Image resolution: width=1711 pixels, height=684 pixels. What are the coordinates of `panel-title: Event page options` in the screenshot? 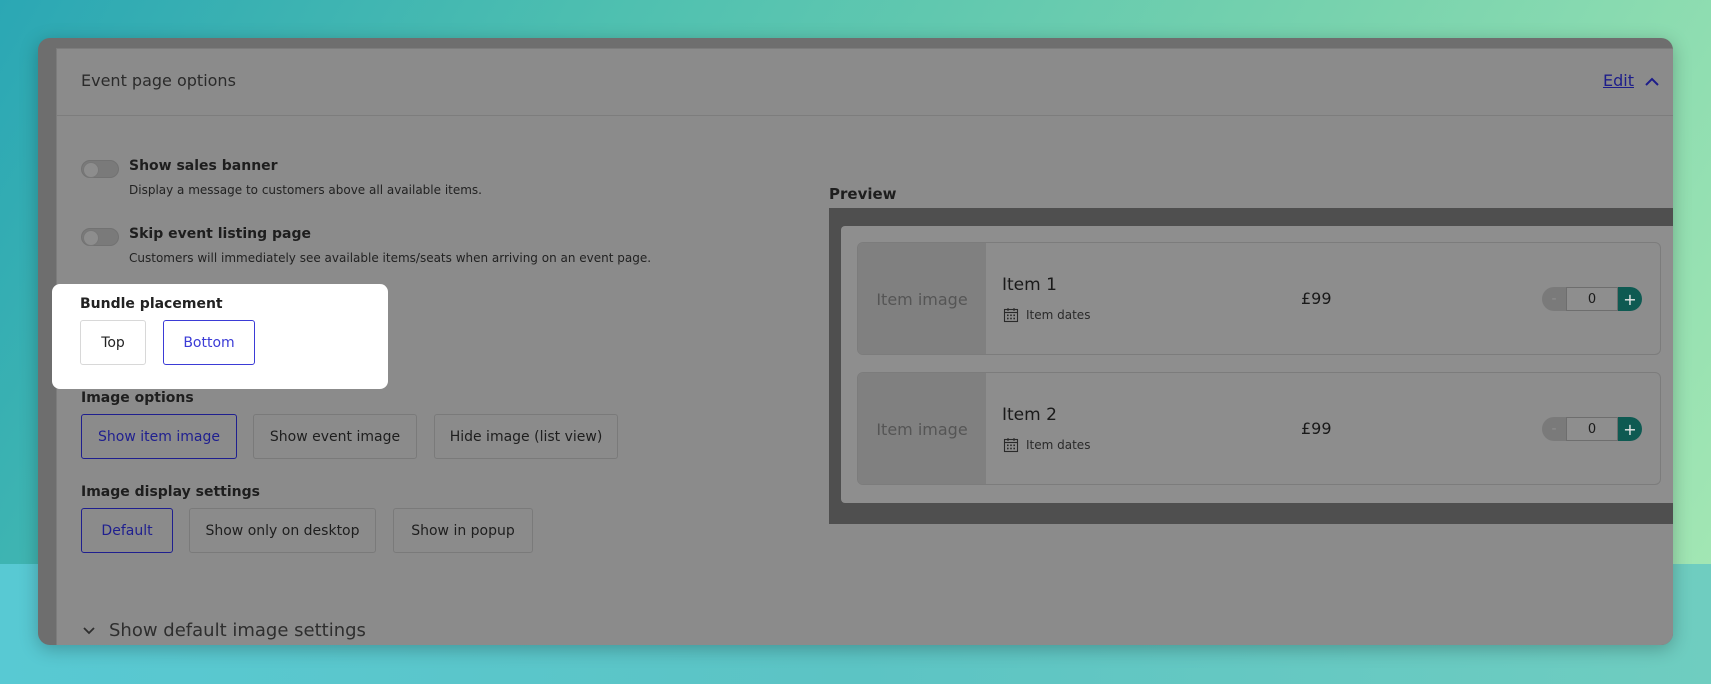 It's located at (158, 80).